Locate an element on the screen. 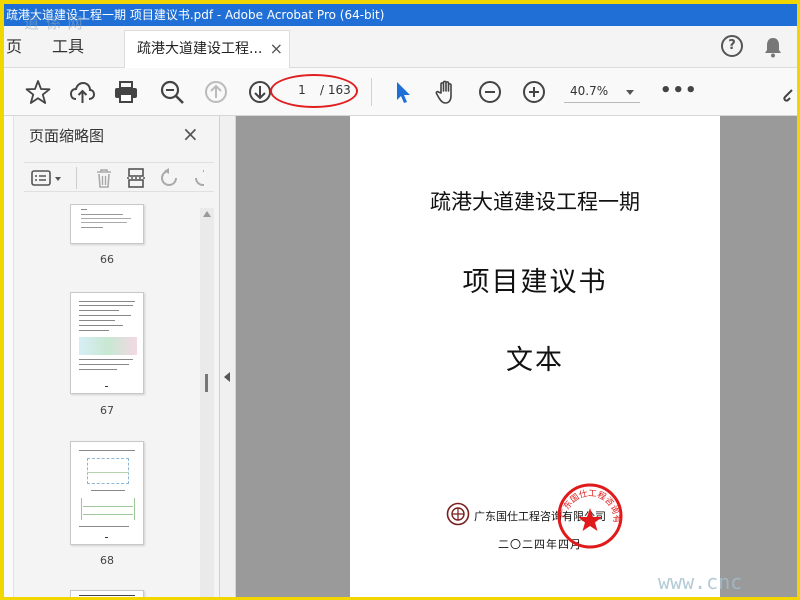  zoom-dropdown: 40.7% is located at coordinates (602, 92).